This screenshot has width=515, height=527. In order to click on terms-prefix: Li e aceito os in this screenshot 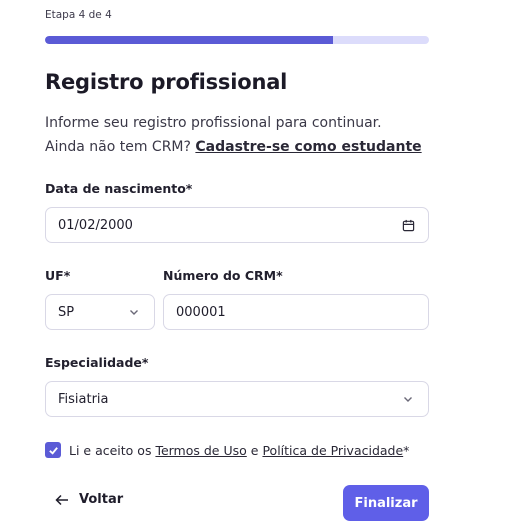, I will do `click(110, 450)`.